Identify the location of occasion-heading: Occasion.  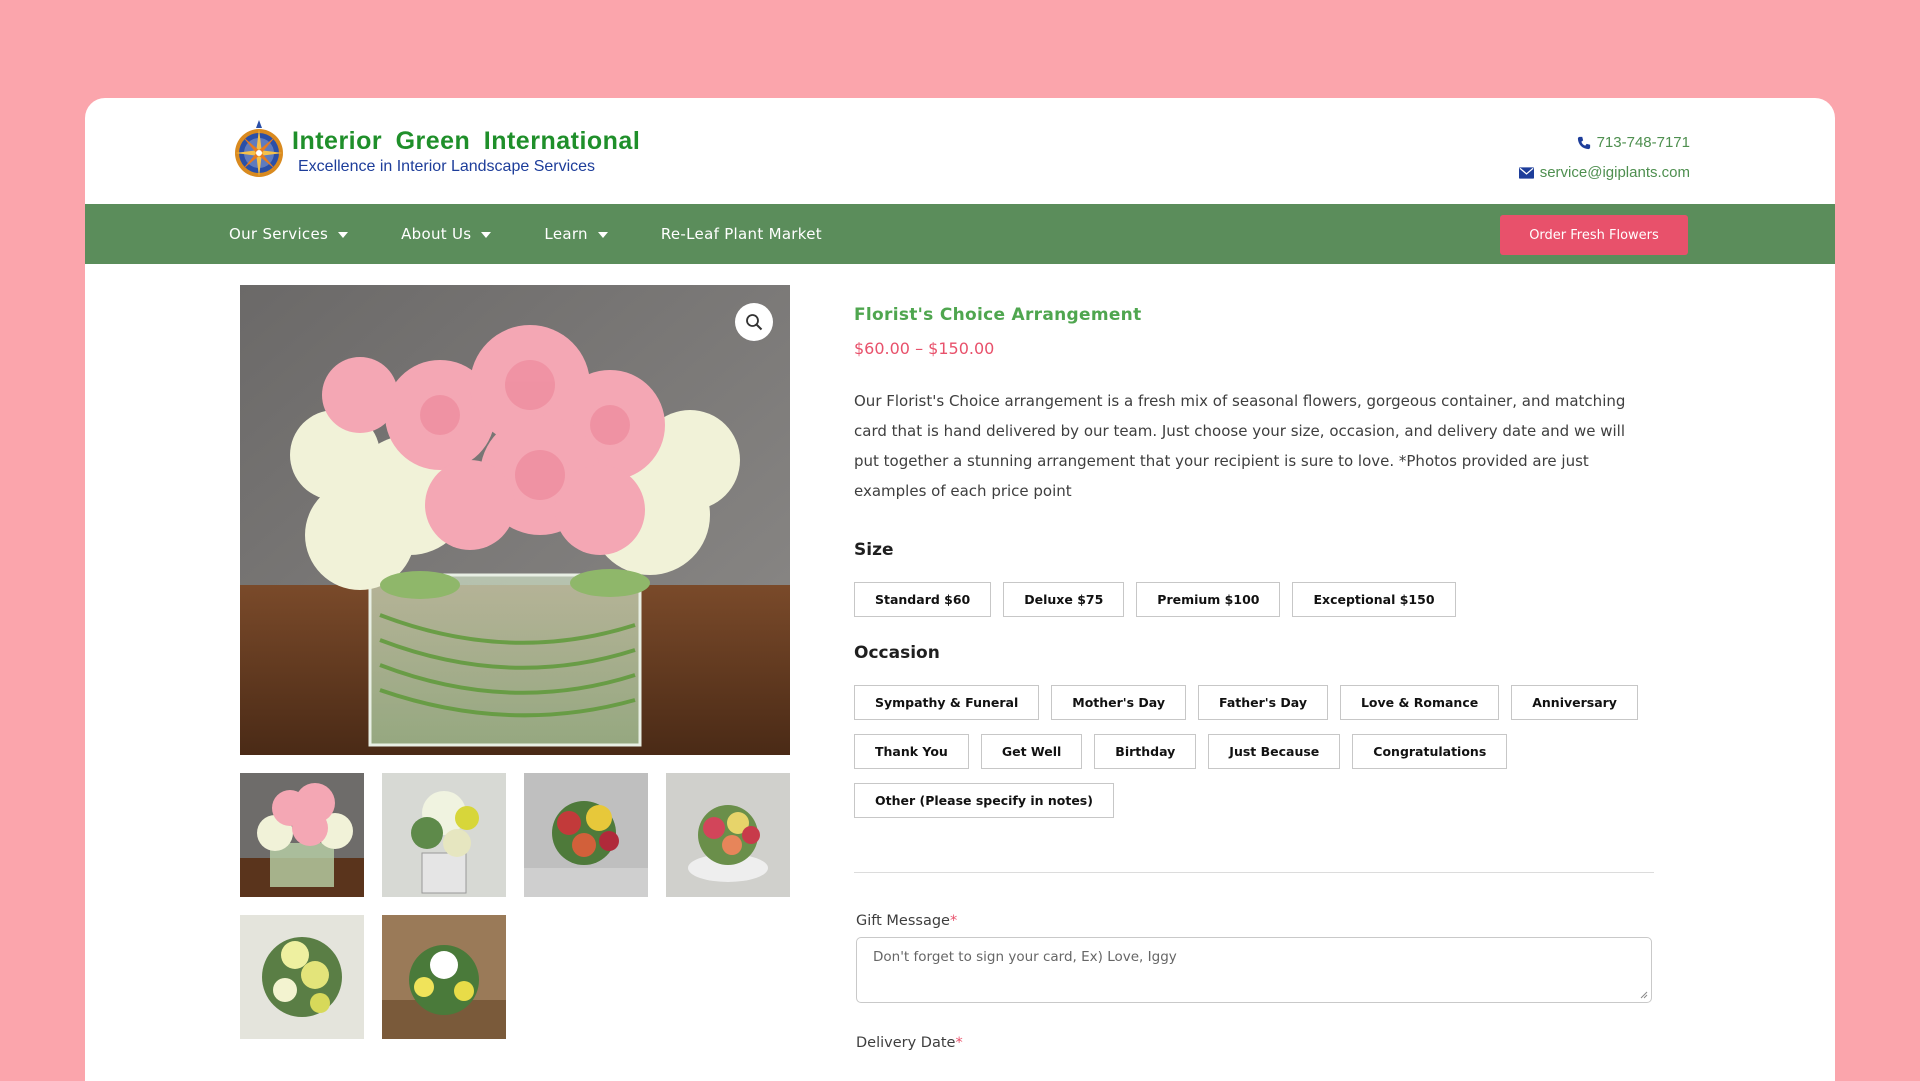
(897, 653).